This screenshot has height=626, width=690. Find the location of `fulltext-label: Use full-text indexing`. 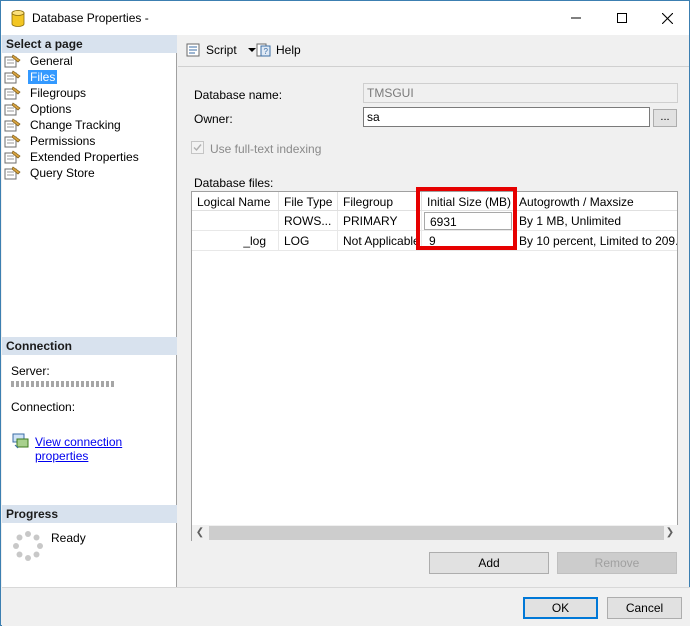

fulltext-label: Use full-text indexing is located at coordinates (266, 149).